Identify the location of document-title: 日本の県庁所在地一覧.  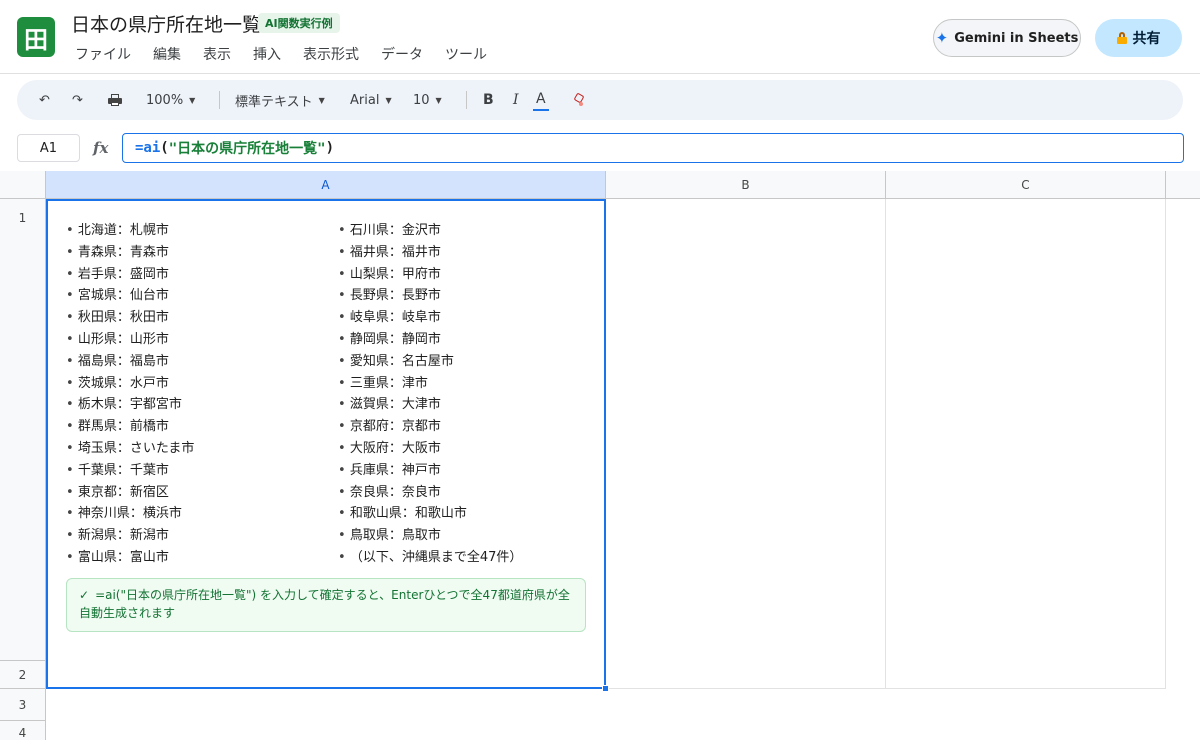
(166, 23).